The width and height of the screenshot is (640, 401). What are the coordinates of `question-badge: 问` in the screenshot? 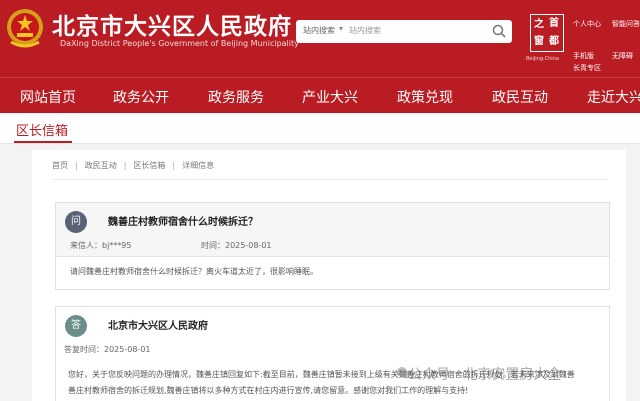 It's located at (76, 222).